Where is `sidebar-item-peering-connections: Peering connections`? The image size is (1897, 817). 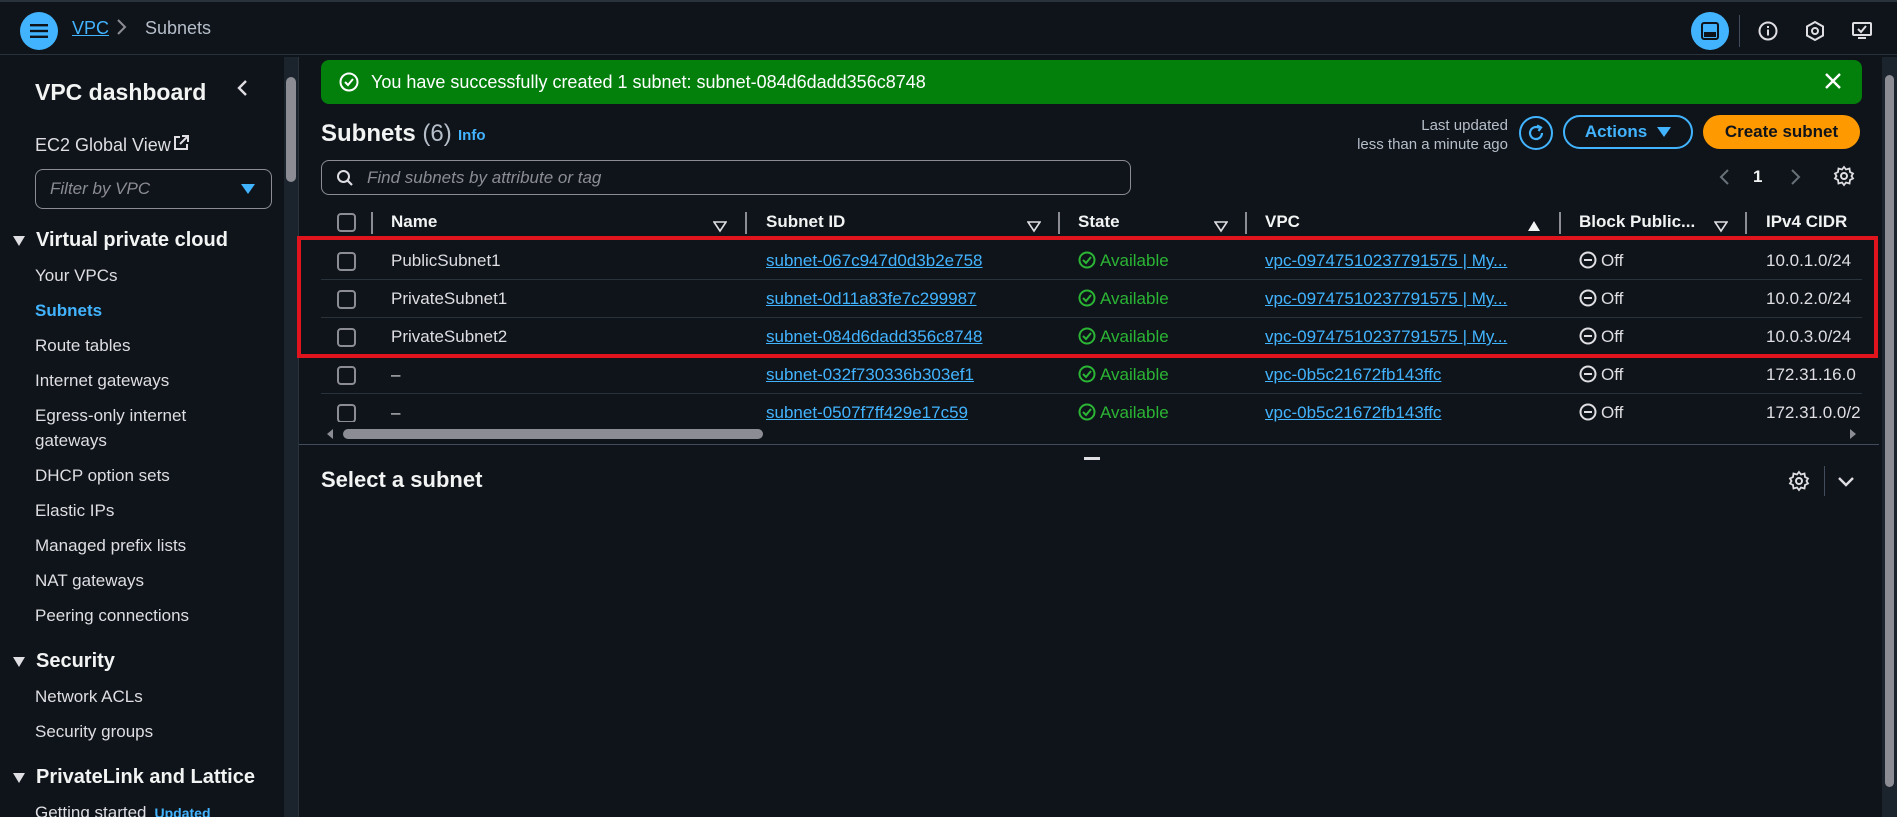
sidebar-item-peering-connections: Peering connections is located at coordinates (112, 615).